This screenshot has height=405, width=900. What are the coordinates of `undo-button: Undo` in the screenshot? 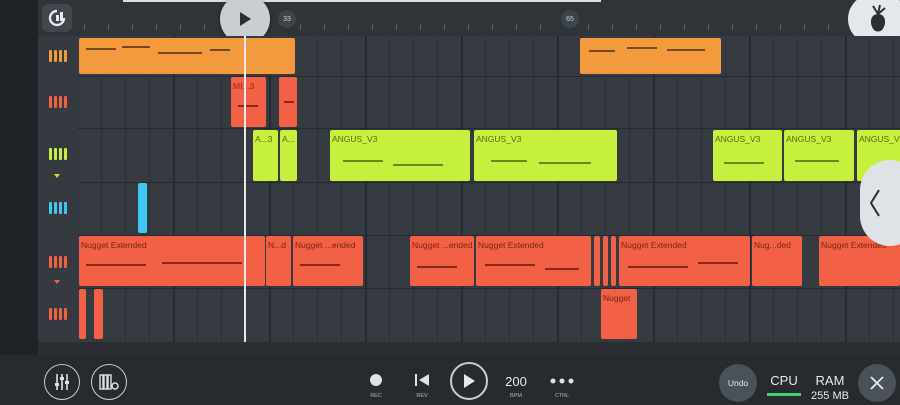 It's located at (738, 383).